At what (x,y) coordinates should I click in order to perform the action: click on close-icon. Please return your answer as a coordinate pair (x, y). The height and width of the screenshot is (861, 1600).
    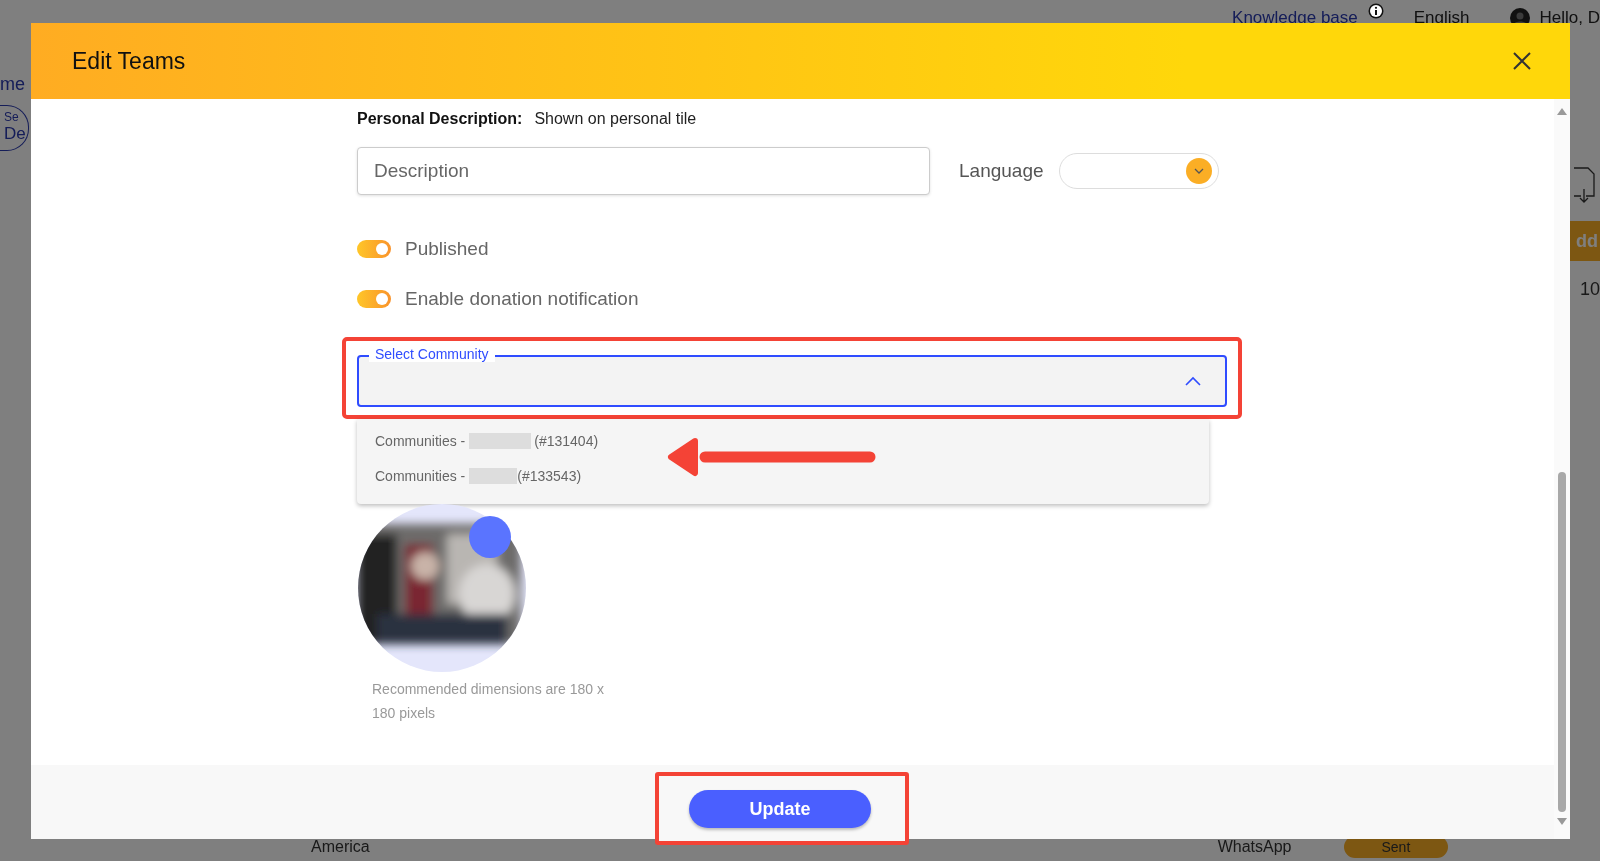
    Looking at the image, I should click on (1522, 61).